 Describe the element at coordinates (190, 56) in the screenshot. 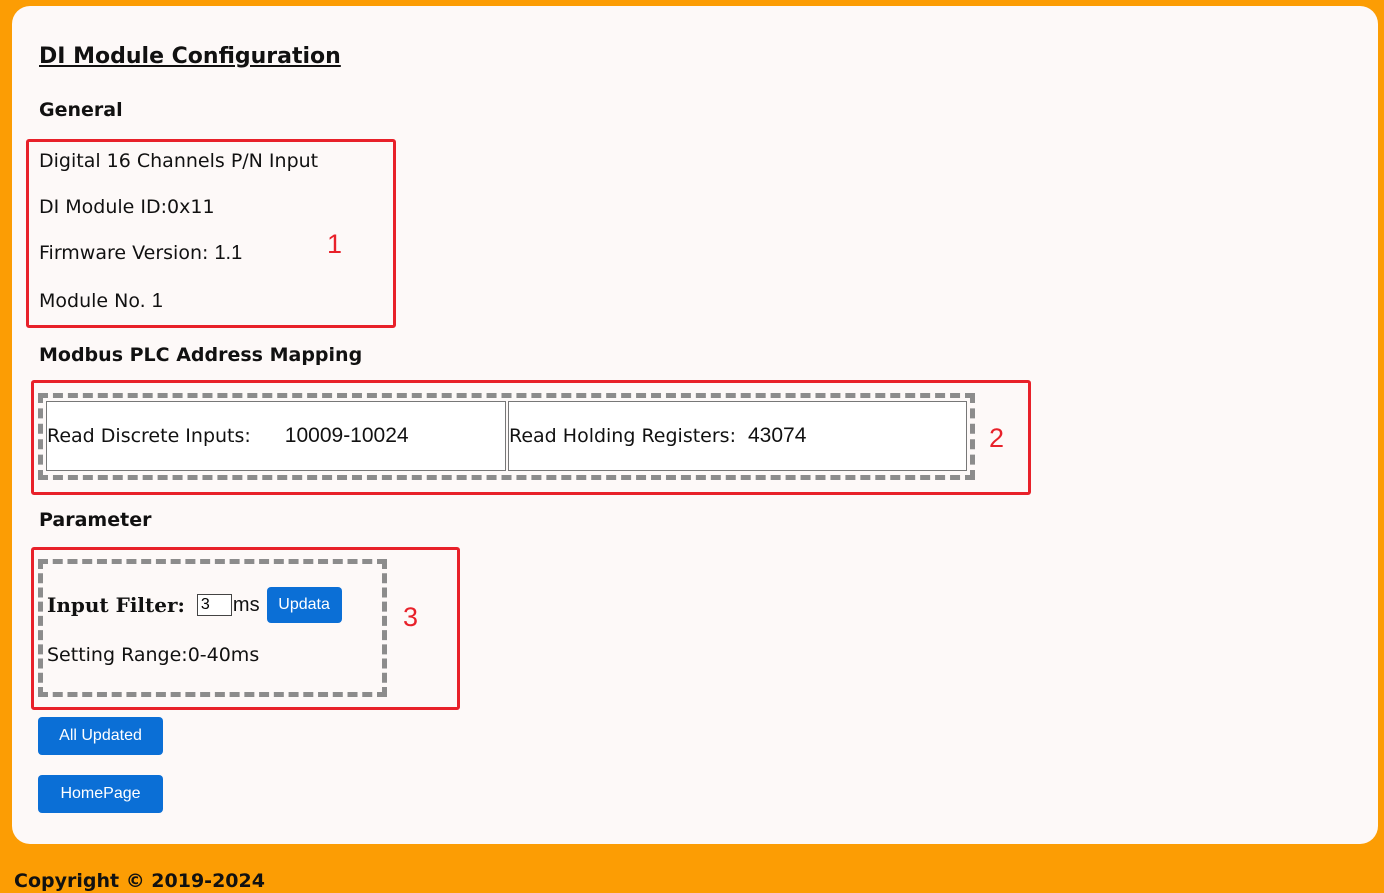

I see `page-title: DI Module Configuration` at that location.